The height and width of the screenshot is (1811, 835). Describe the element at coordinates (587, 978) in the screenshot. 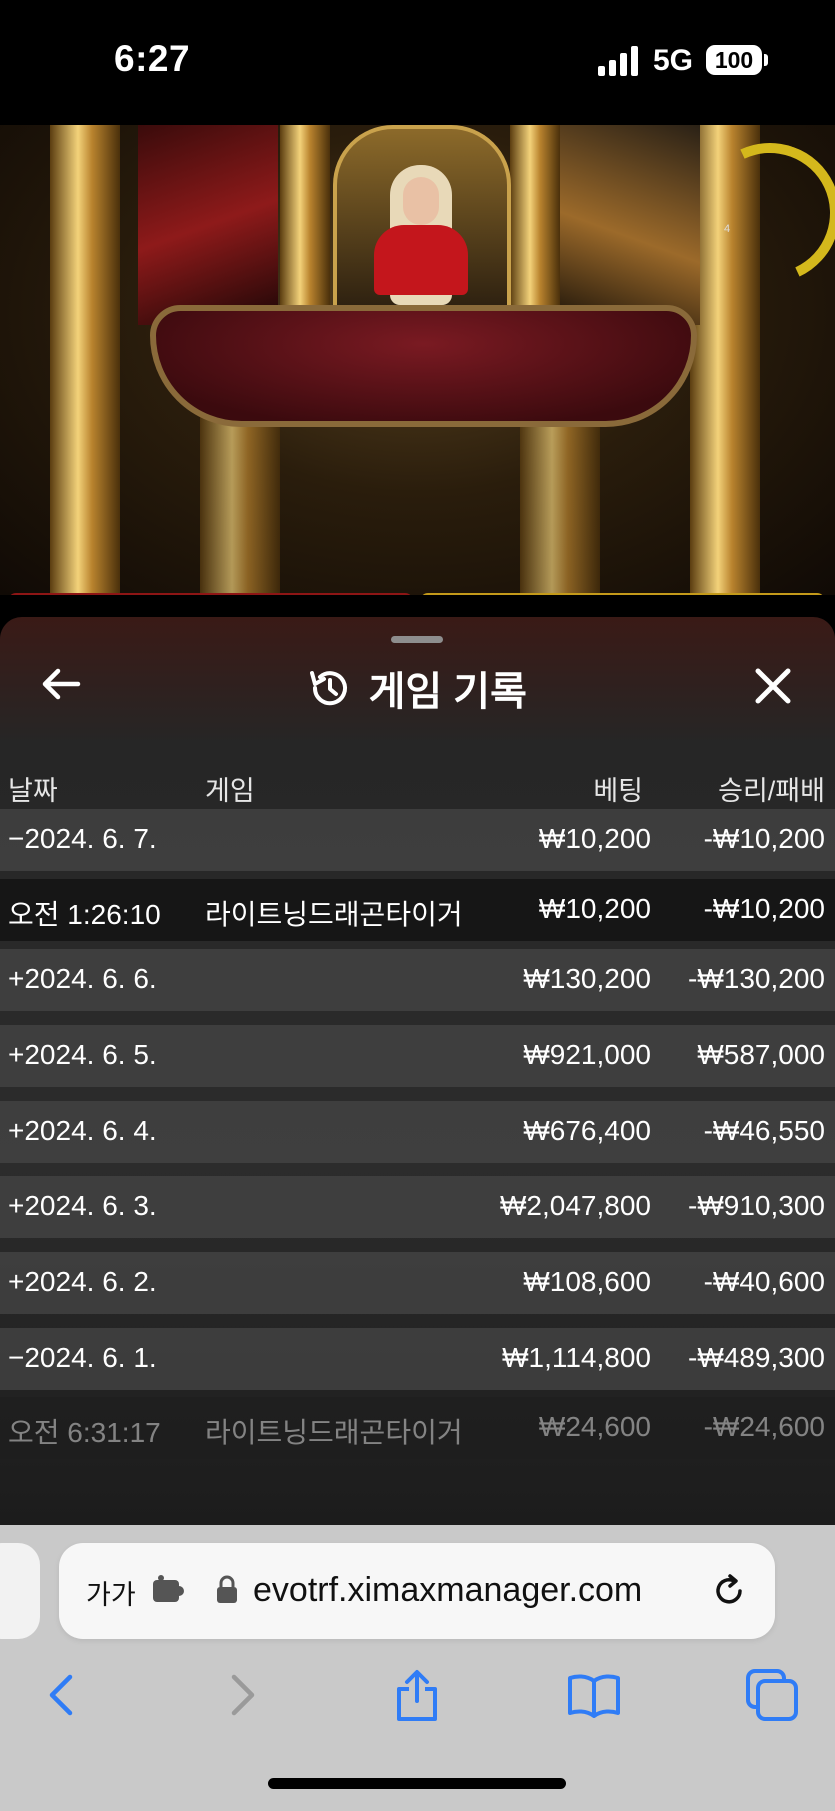

I see `row-bet: ₩130,200` at that location.